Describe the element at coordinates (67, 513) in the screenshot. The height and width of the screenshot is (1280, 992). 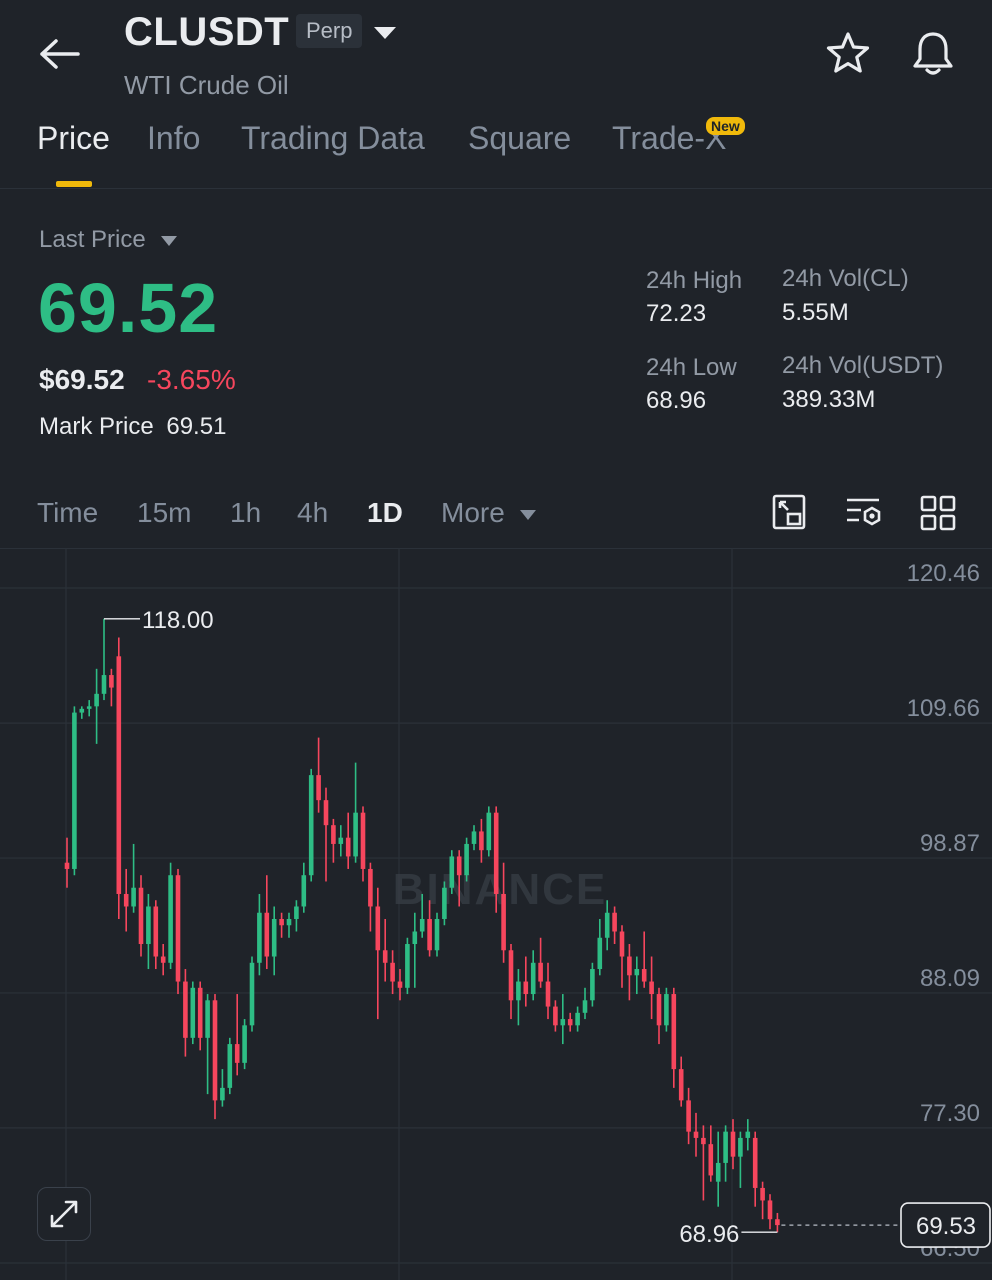
I see `timeframe-time: Time` at that location.